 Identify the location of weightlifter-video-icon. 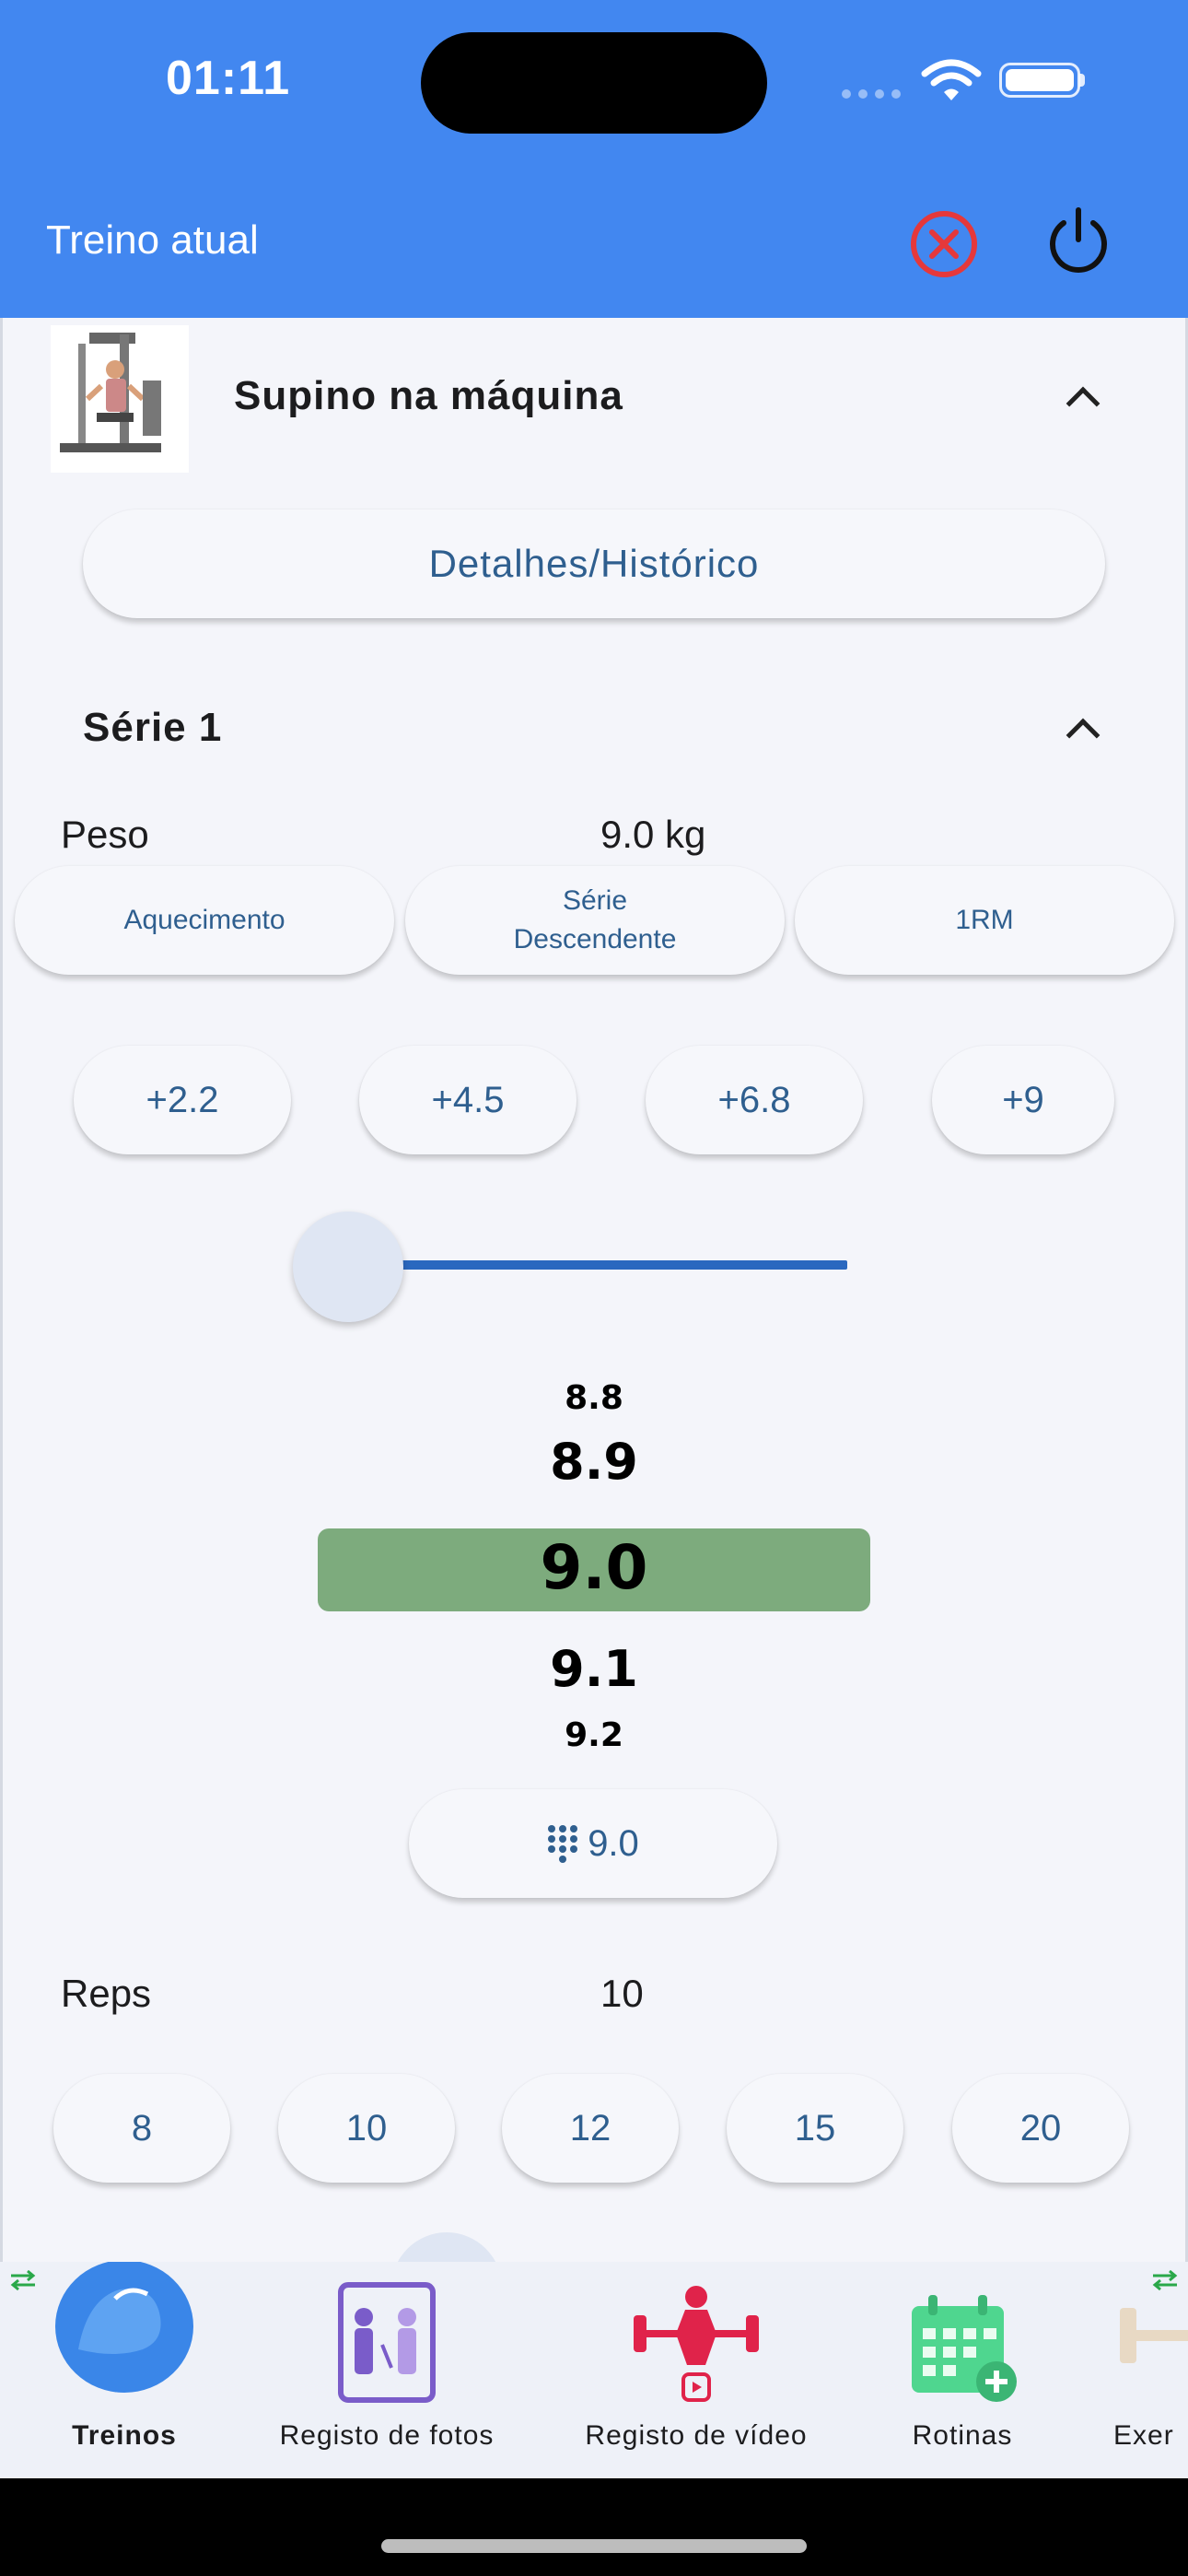
(696, 2344).